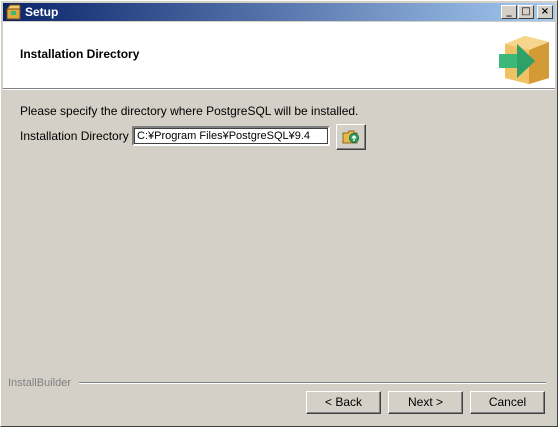  I want to click on window-title: Setup, so click(42, 12).